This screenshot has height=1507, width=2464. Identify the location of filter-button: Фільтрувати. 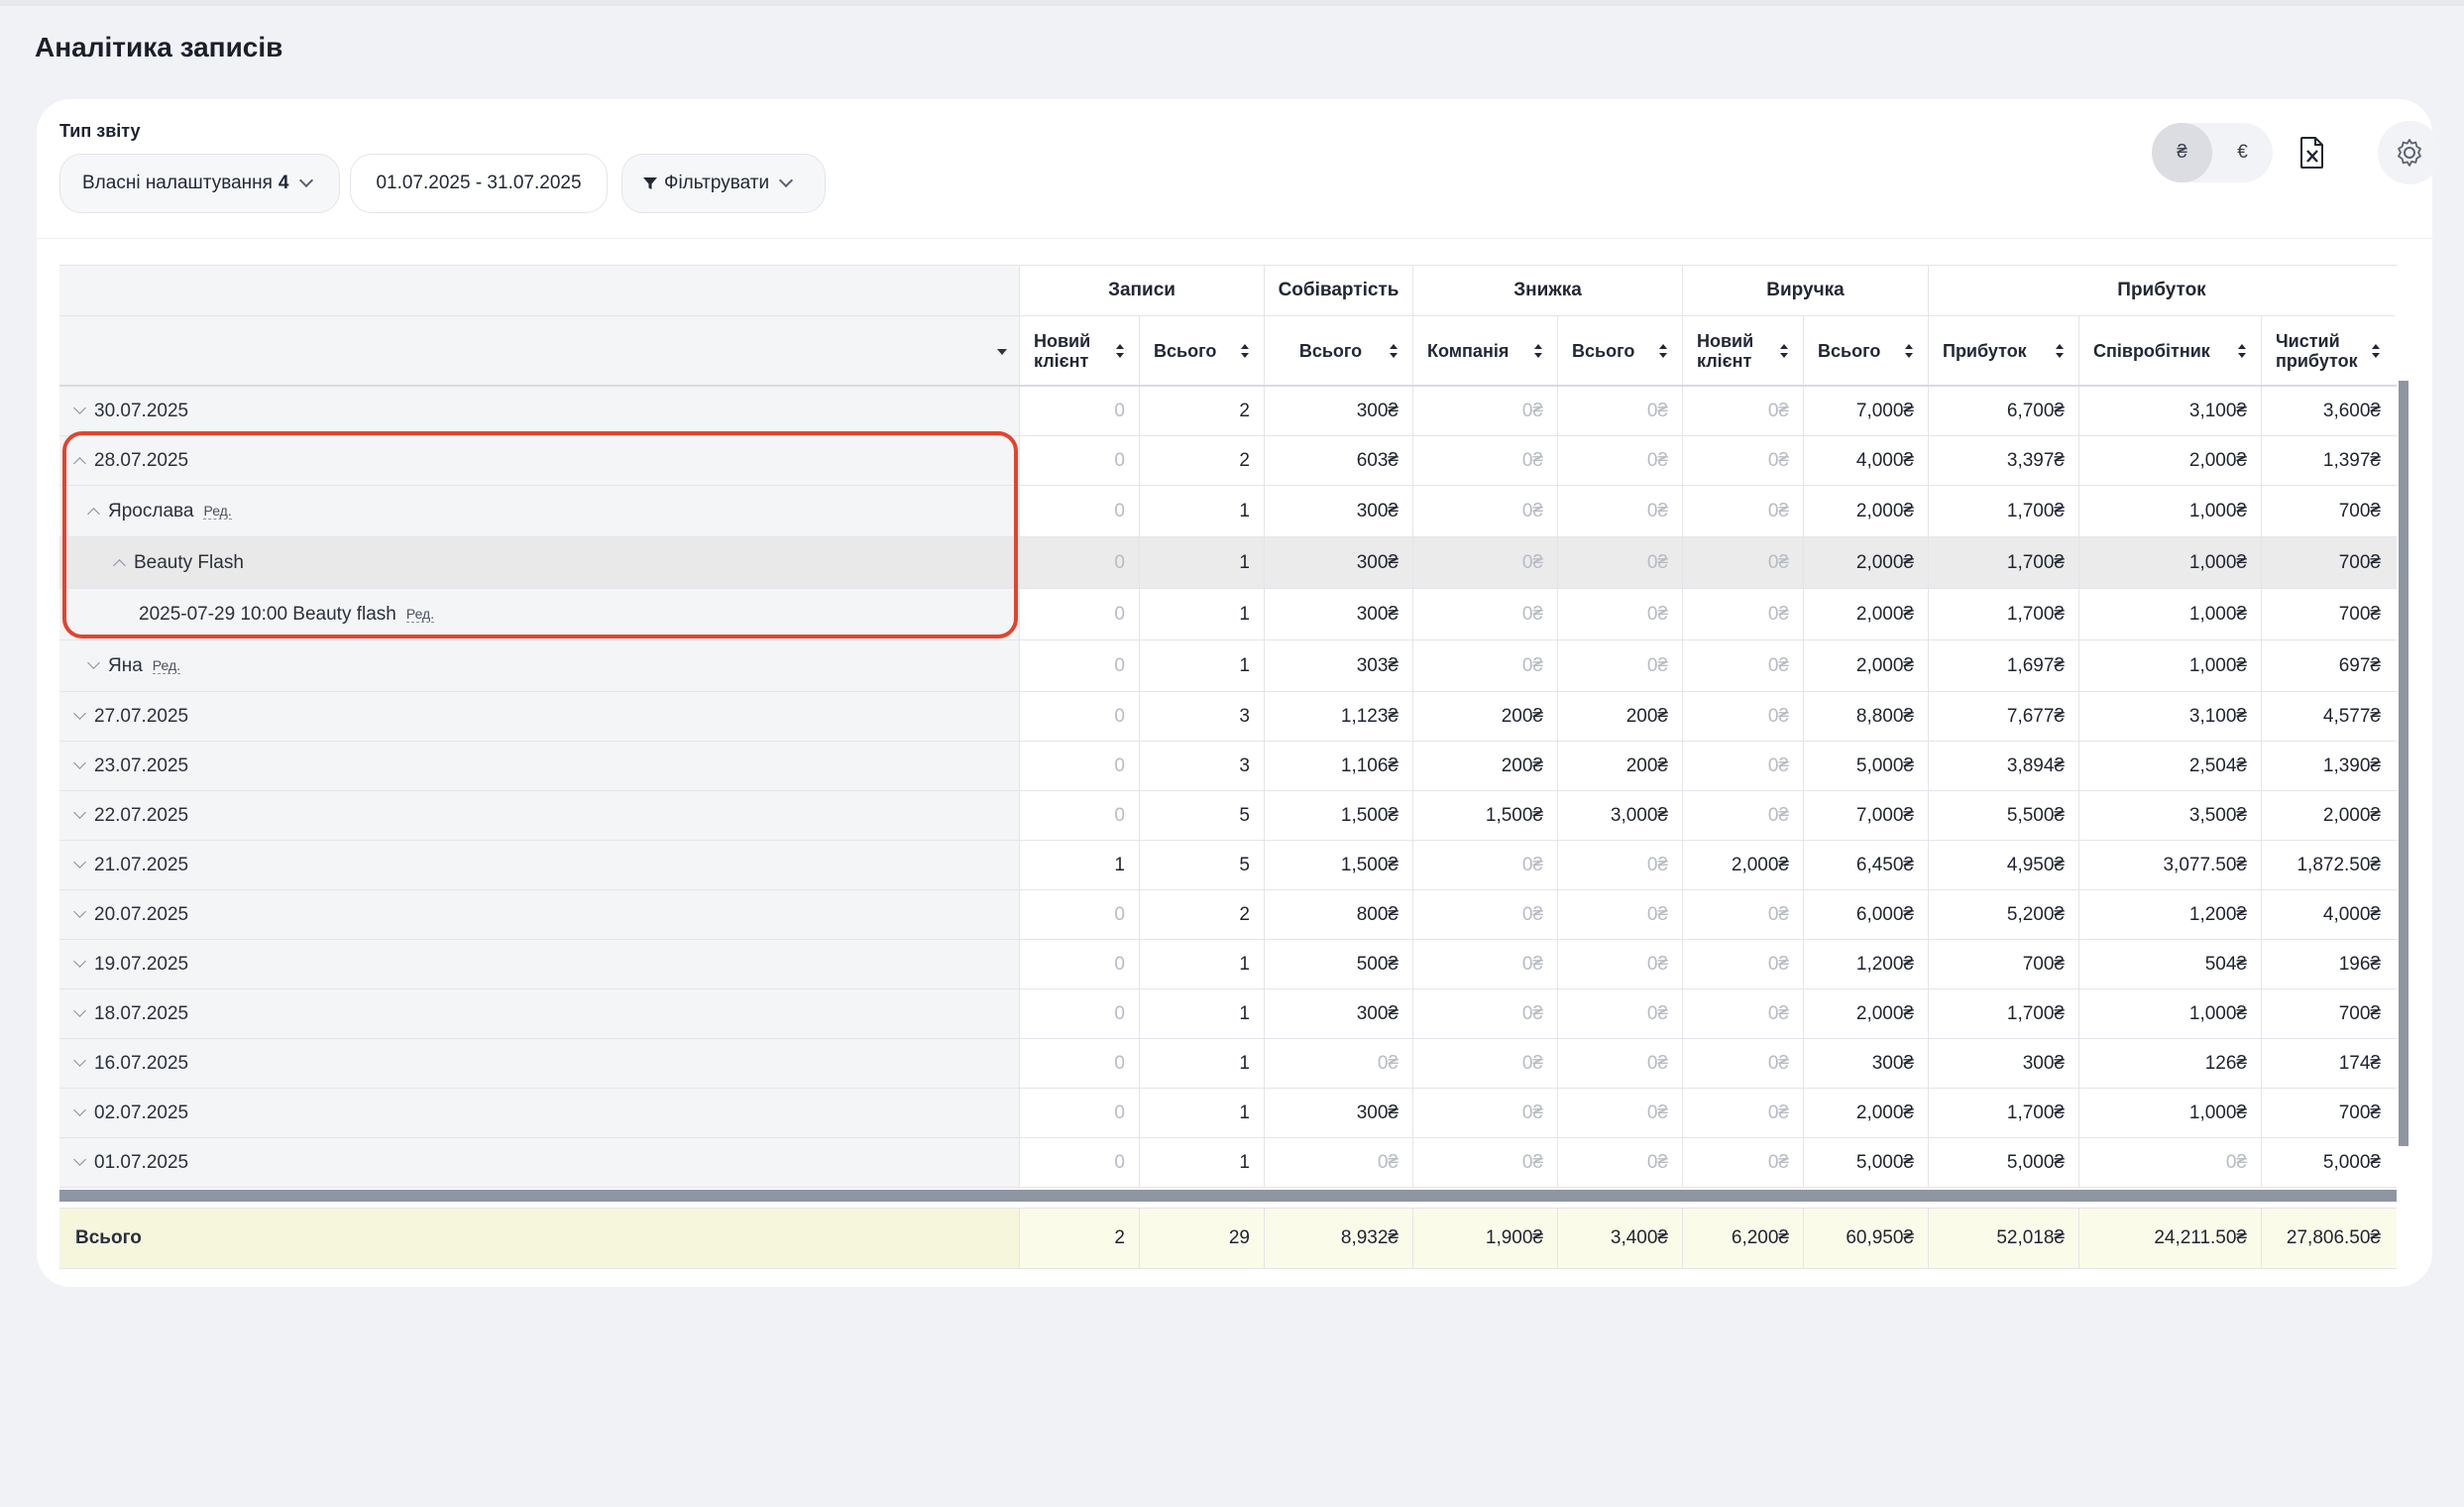
(723, 183).